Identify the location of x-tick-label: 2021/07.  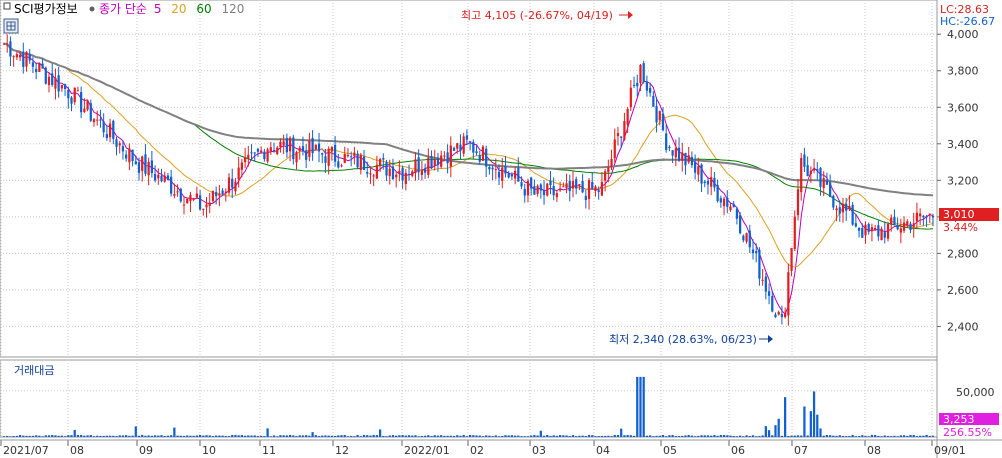
(26, 450).